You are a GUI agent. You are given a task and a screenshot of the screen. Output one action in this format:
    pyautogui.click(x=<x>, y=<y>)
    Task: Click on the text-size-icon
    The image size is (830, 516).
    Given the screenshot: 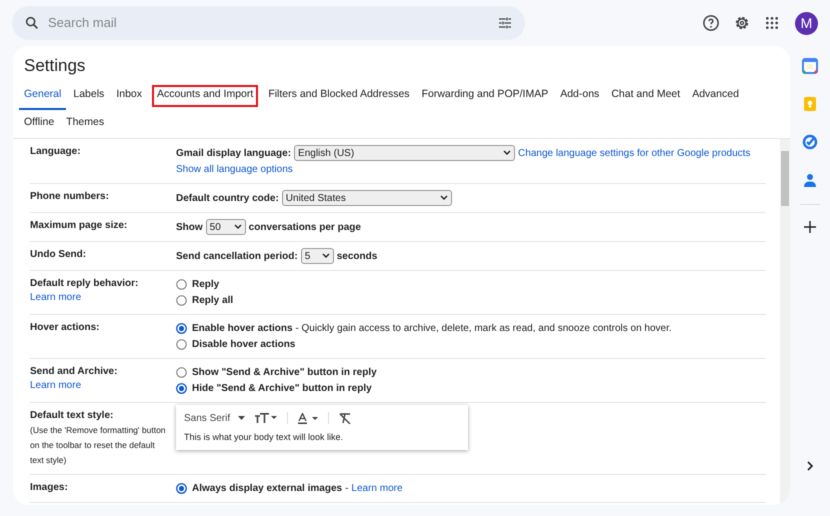 What is the action you would take?
    pyautogui.click(x=266, y=418)
    